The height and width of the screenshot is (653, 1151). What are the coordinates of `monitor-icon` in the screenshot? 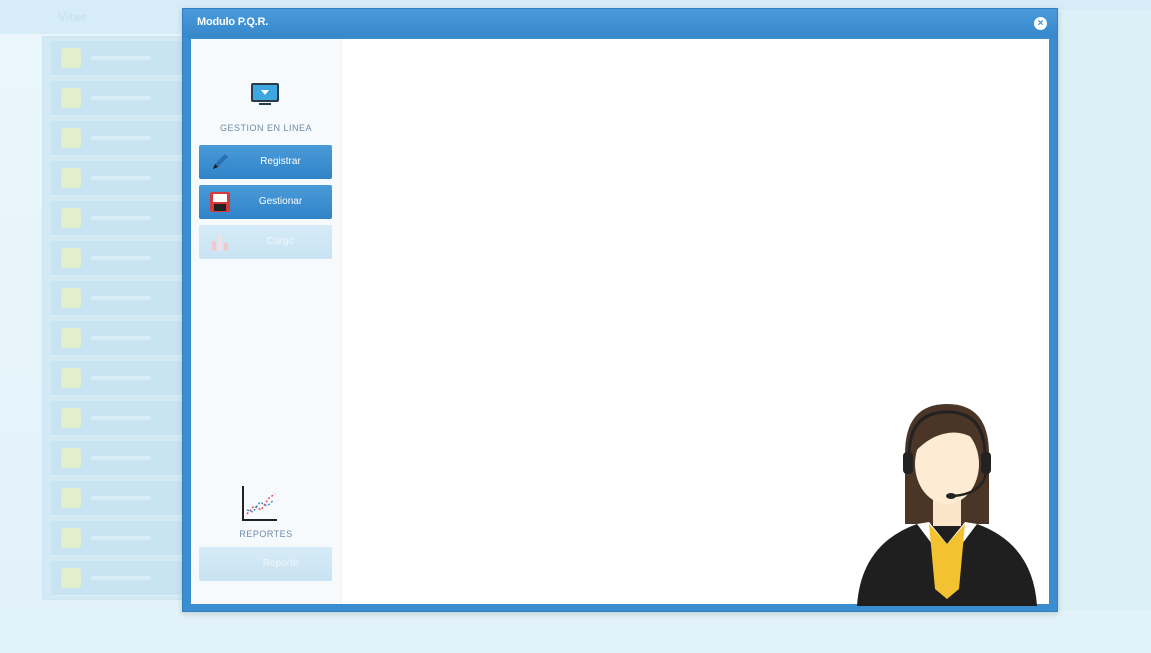 It's located at (265, 94).